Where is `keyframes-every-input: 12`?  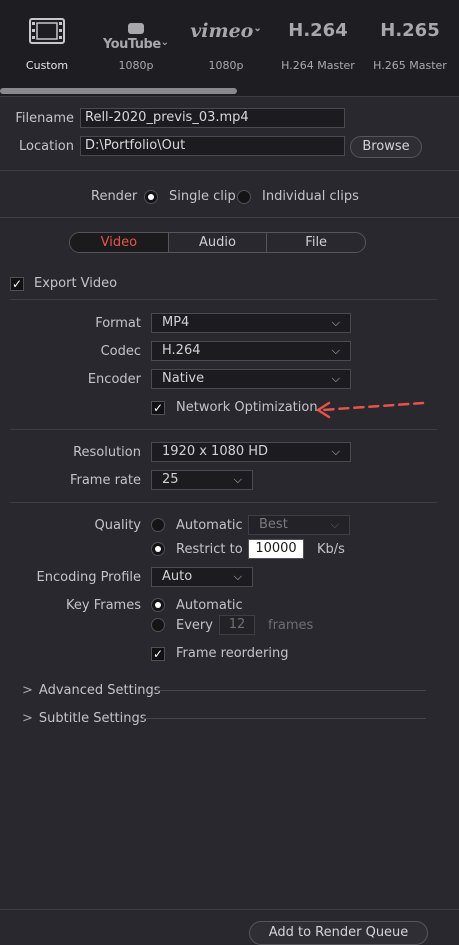
keyframes-every-input: 12 is located at coordinates (237, 625).